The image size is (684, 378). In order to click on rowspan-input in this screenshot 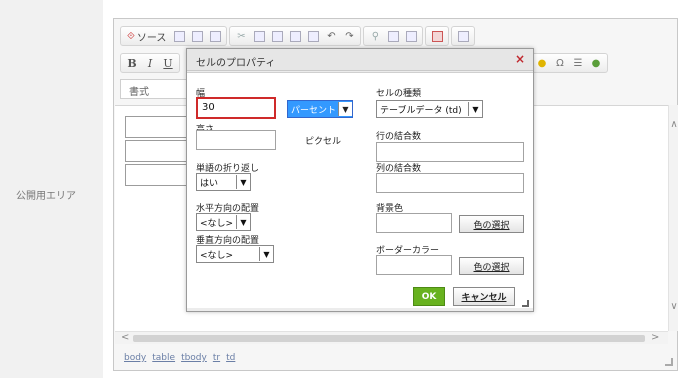, I will do `click(450, 152)`.